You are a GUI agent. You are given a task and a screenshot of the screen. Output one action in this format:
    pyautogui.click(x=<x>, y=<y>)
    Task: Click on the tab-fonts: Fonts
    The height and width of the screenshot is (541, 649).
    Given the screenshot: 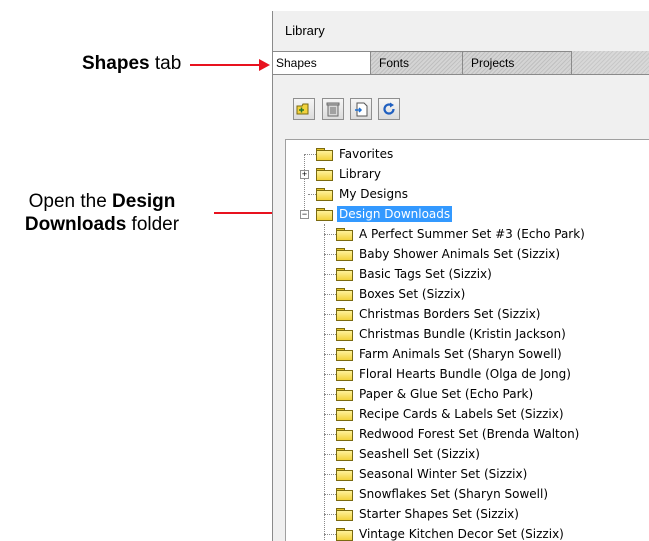 What is the action you would take?
    pyautogui.click(x=417, y=62)
    